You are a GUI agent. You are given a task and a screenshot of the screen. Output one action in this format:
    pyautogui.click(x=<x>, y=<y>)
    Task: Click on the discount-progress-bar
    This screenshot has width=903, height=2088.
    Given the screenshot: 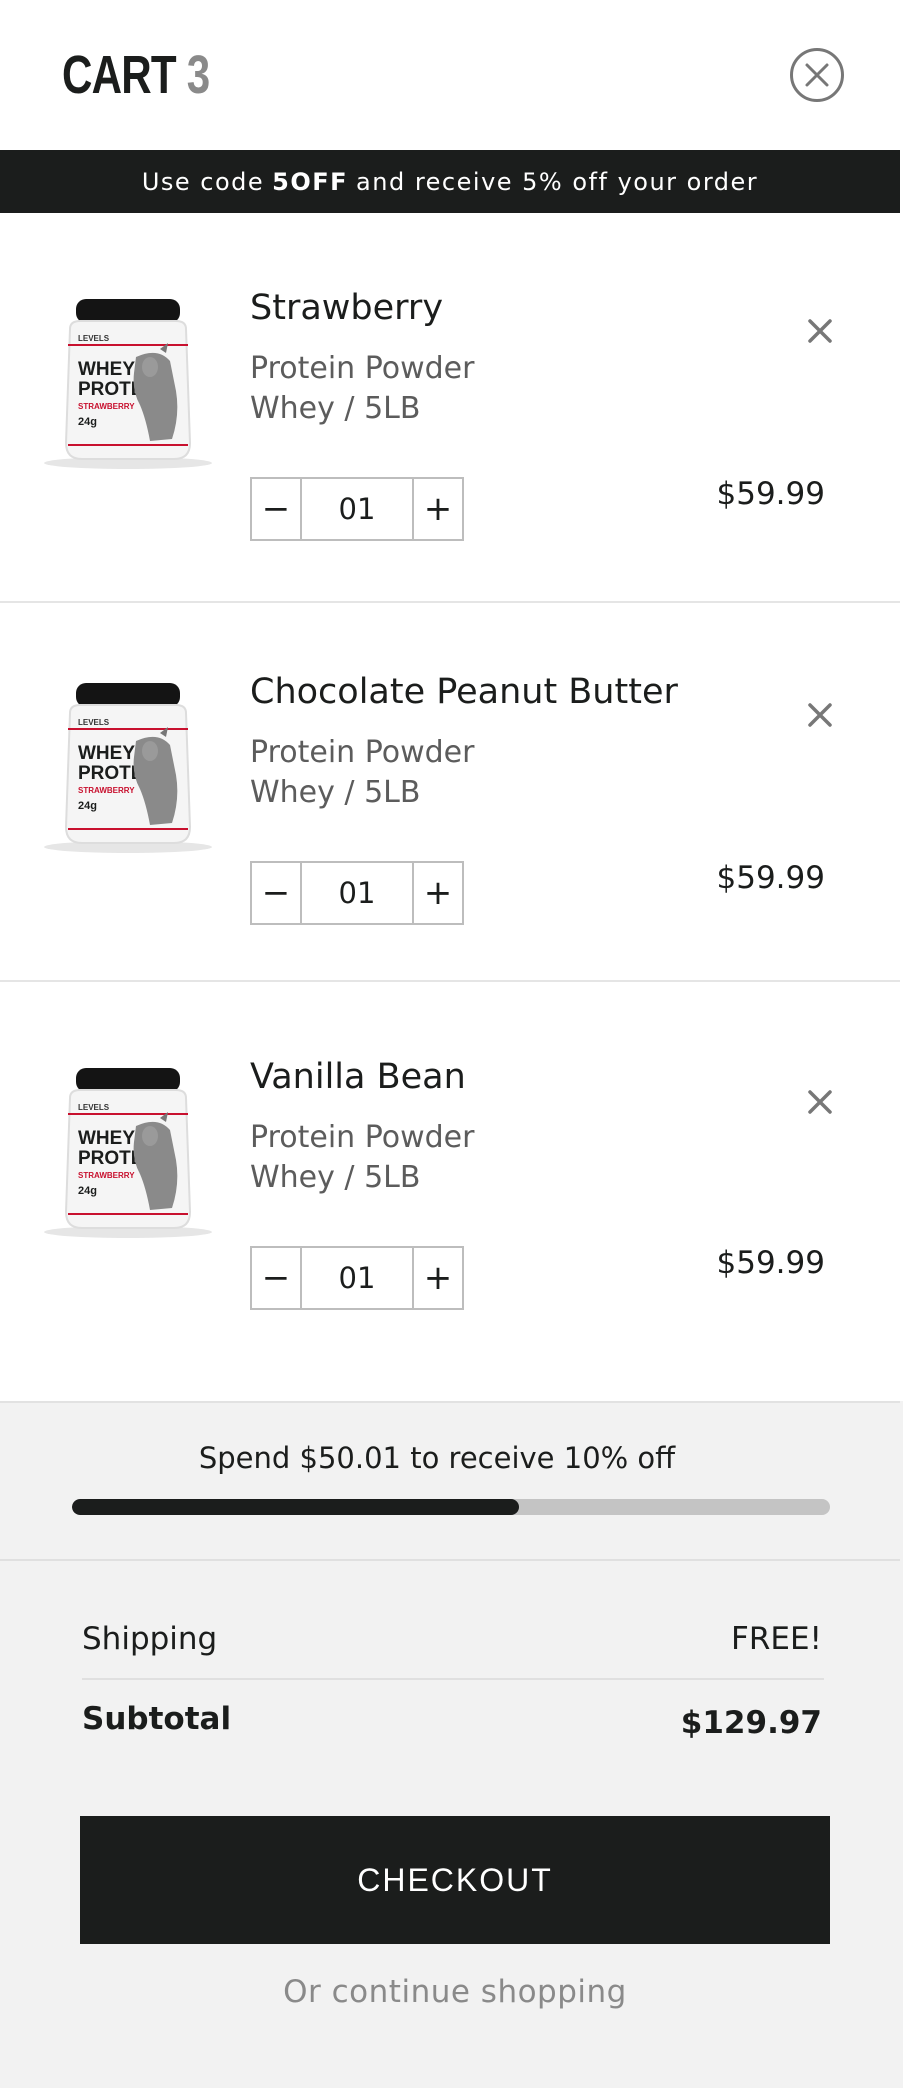 What is the action you would take?
    pyautogui.click(x=451, y=1507)
    